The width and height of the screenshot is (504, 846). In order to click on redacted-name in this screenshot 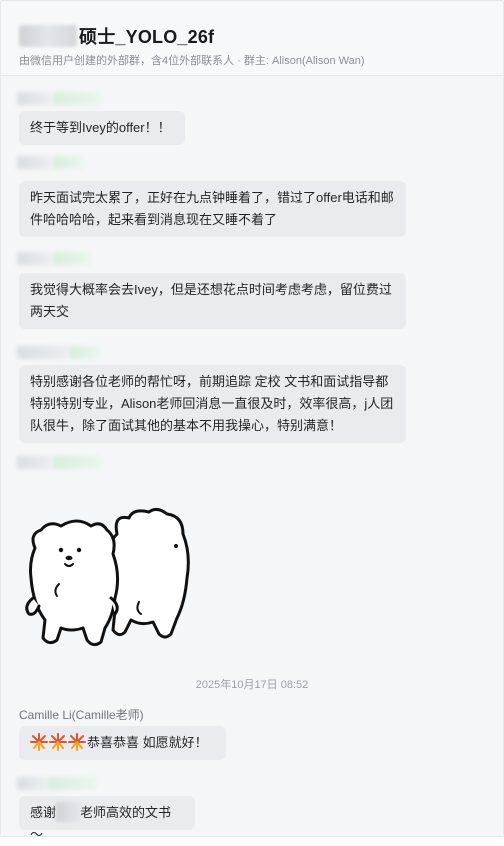, I will do `click(68, 812)`.